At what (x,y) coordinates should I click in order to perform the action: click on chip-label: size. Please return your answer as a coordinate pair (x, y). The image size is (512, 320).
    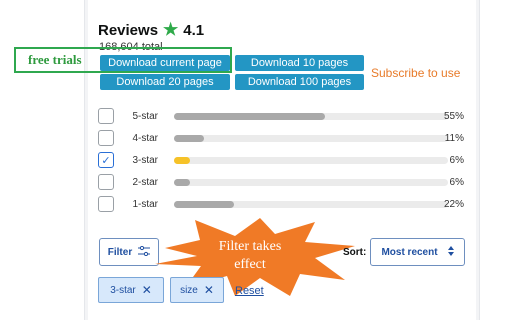
    Looking at the image, I should click on (189, 290).